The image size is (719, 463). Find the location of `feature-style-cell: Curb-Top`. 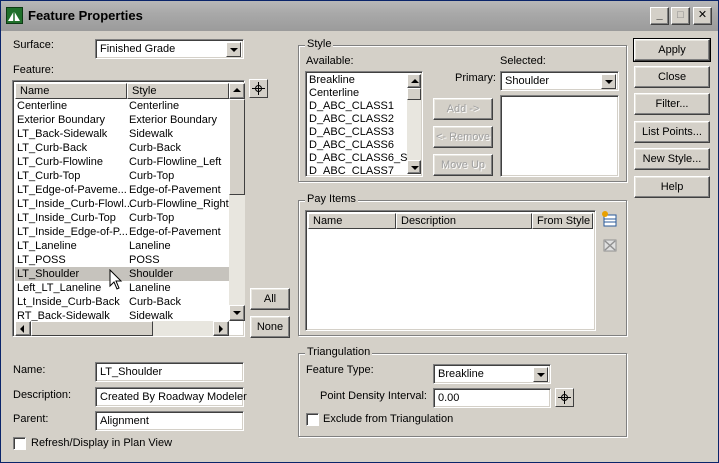

feature-style-cell: Curb-Top is located at coordinates (152, 218).